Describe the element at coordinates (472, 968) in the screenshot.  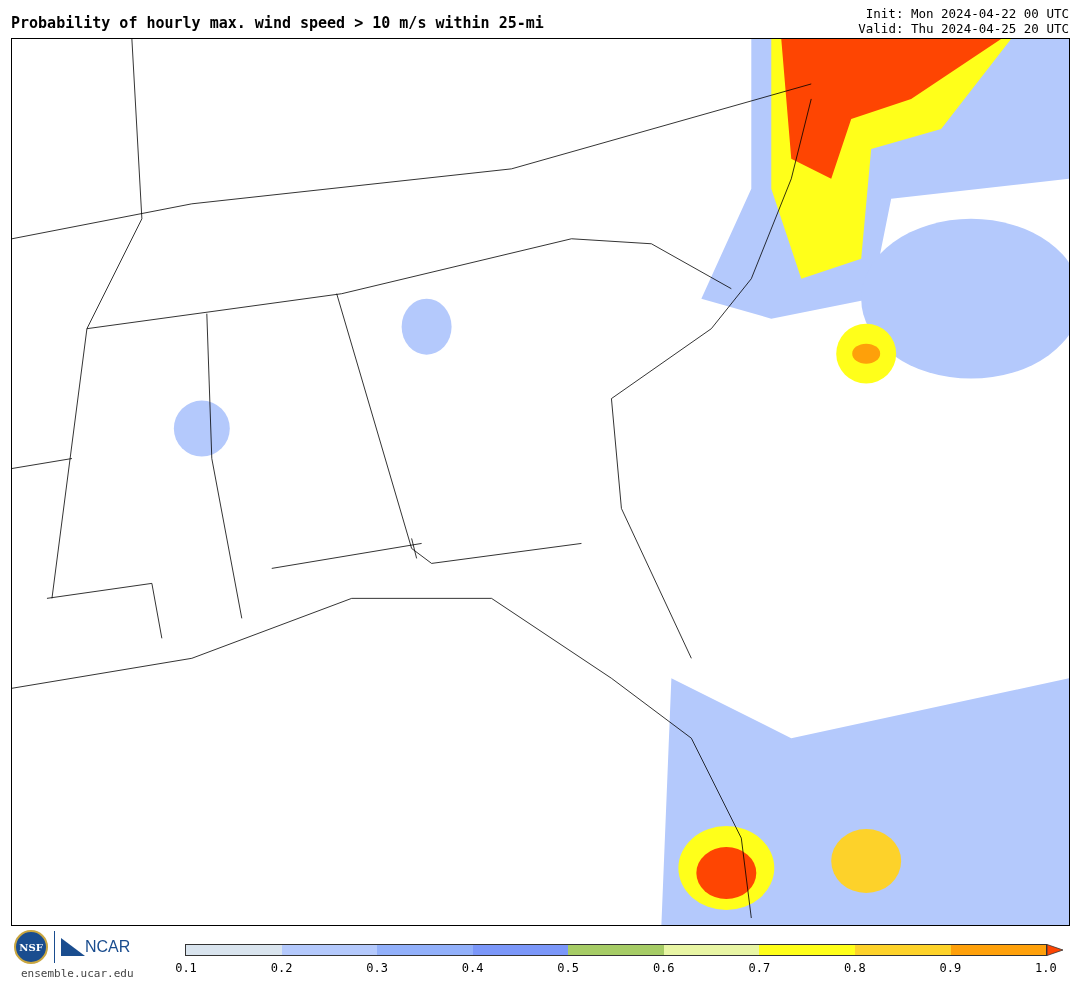
I see `color-bar-tick-label: 0.4` at that location.